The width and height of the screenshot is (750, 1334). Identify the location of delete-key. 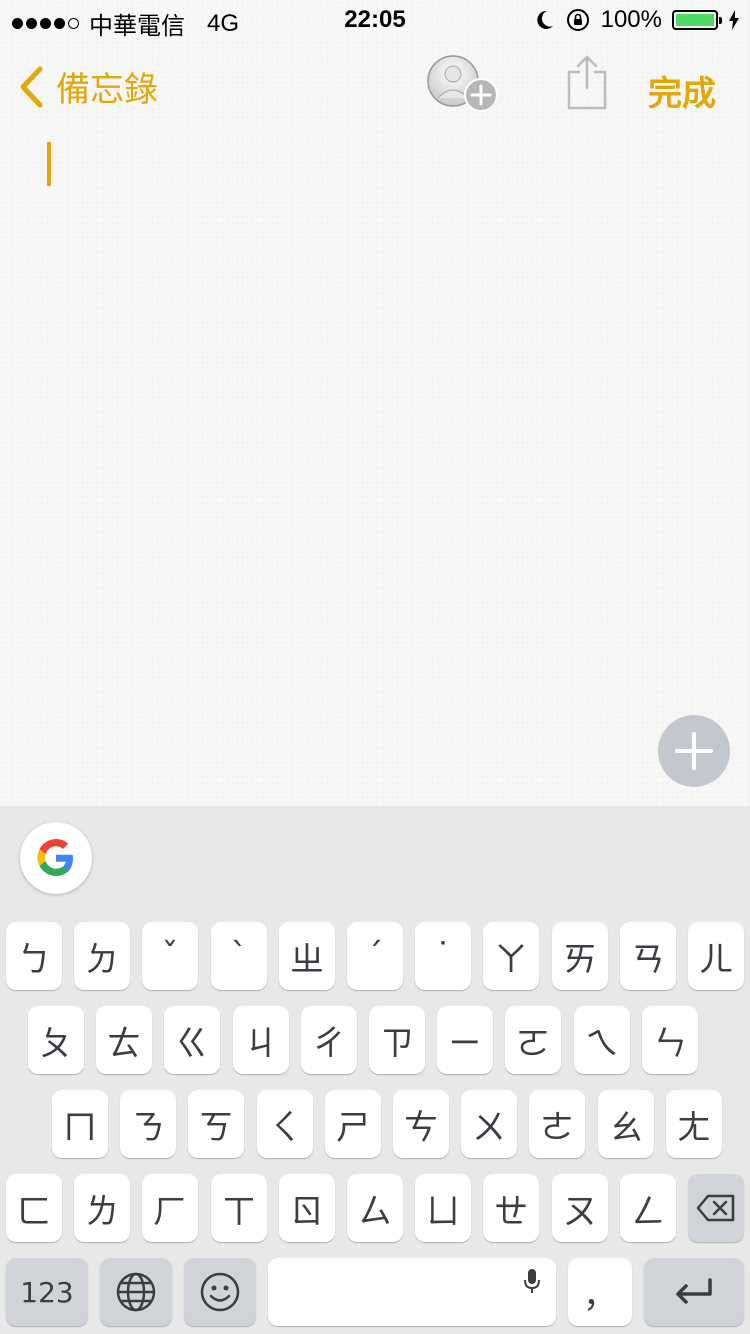
(716, 1208).